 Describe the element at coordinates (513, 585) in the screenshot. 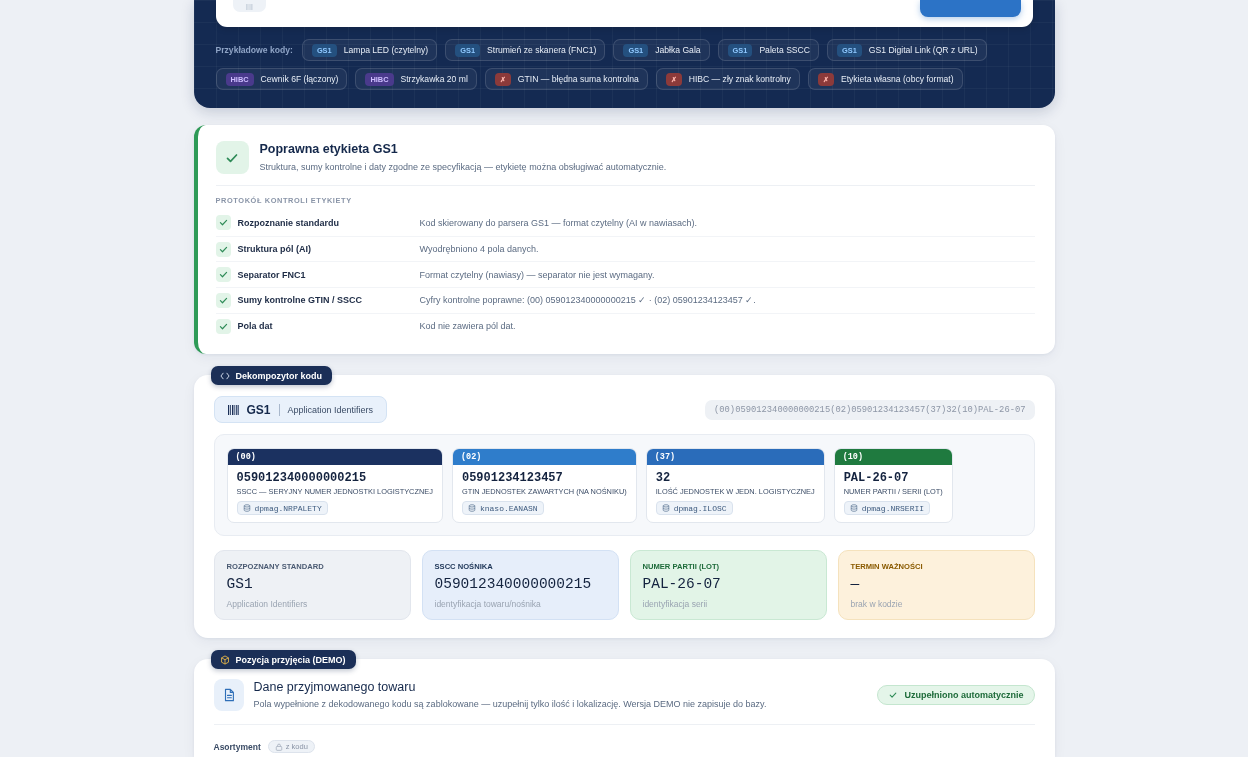

I see `summary-value: 059012340000000215` at that location.